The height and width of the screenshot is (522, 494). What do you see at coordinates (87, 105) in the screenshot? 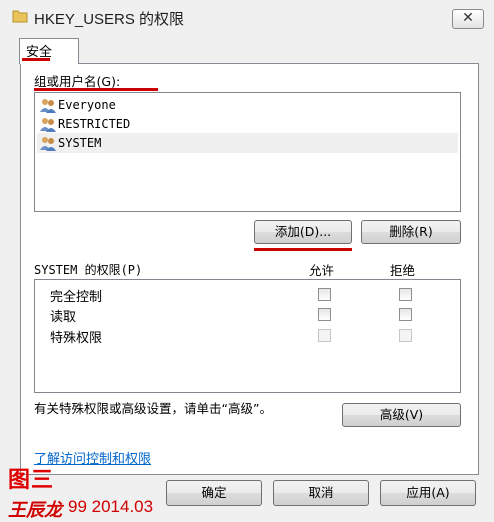
I see `list-item-label: Everyone` at bounding box center [87, 105].